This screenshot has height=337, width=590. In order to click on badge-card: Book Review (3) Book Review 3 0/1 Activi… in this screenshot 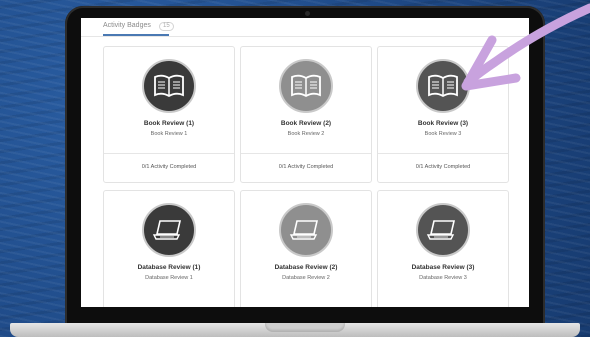, I will do `click(443, 114)`.